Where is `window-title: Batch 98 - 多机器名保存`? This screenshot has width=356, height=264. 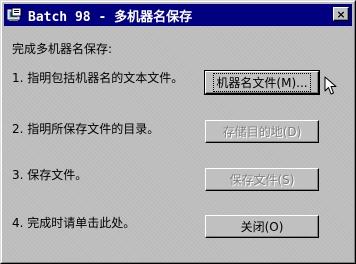
window-title: Batch 98 - 多机器名保存 is located at coordinates (110, 17).